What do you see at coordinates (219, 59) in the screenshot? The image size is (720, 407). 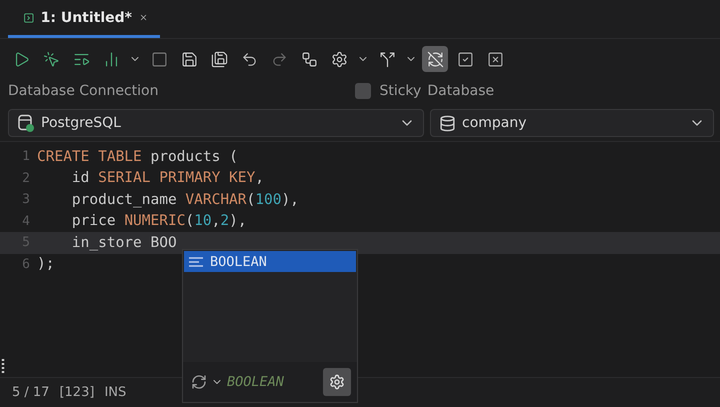 I see `save-all-icon` at bounding box center [219, 59].